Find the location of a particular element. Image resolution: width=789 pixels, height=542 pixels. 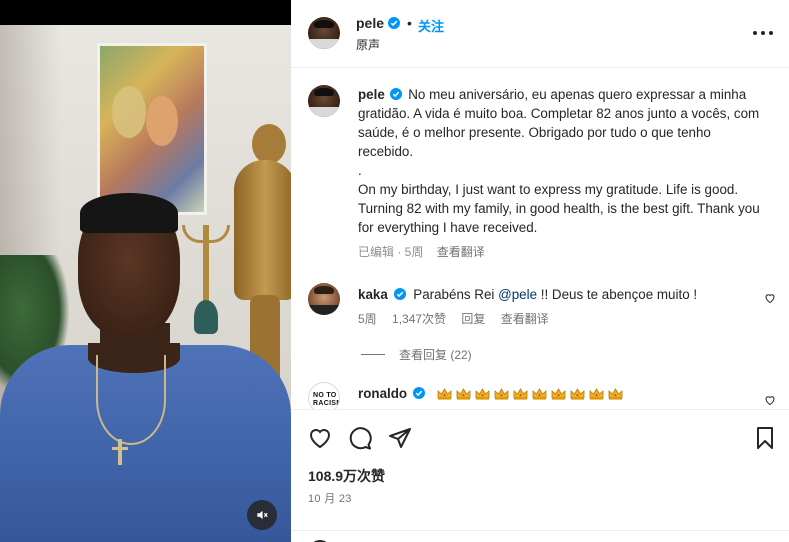

commenter-avatar: NO TO RACISM is located at coordinates (324, 395).